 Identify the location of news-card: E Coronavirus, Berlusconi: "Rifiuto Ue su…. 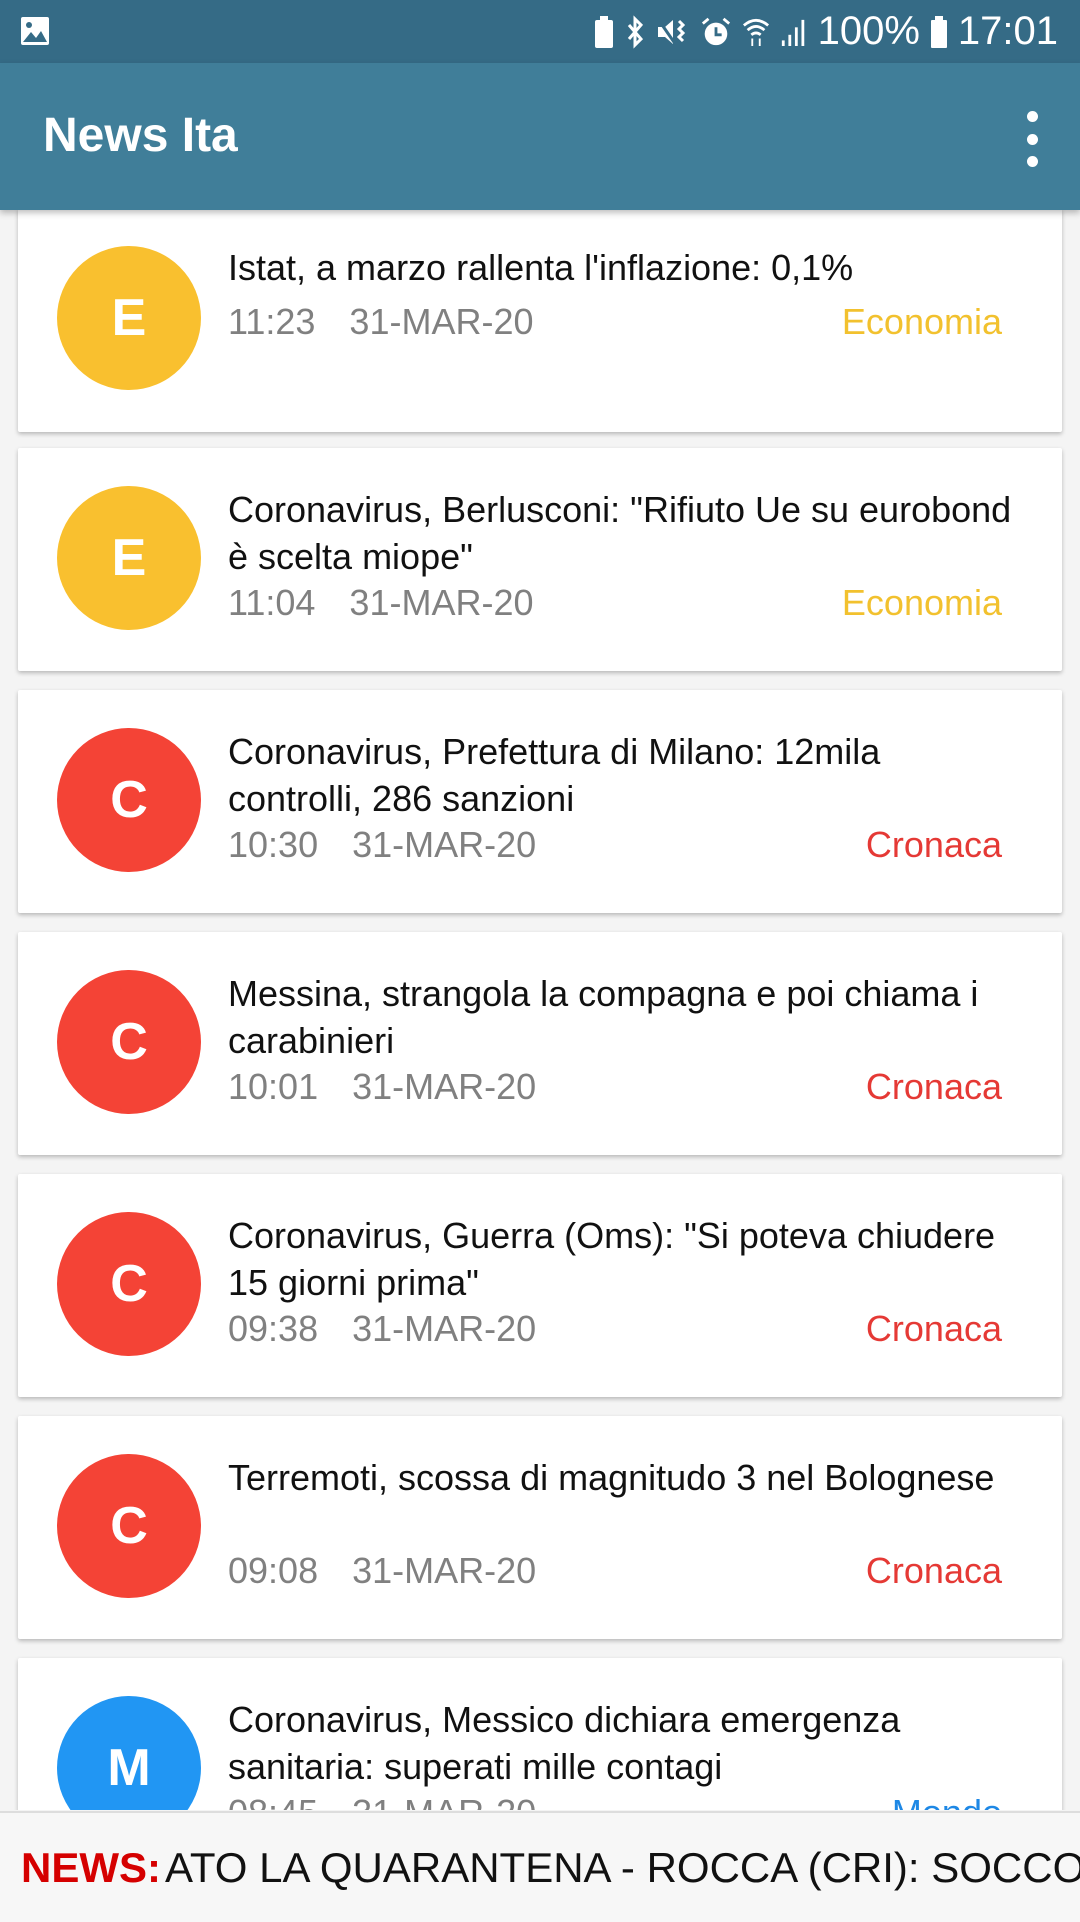
(540, 559).